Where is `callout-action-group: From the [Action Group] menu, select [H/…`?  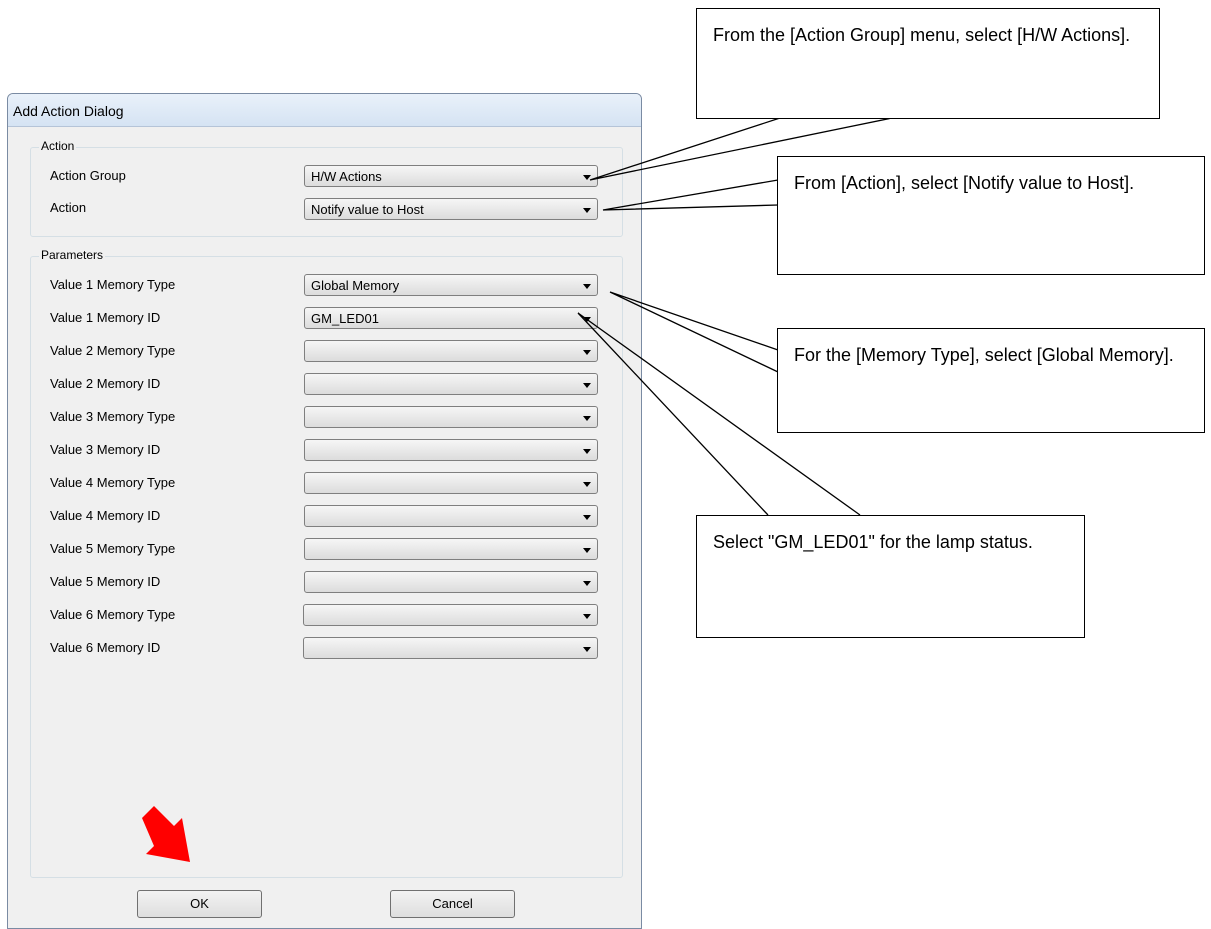 callout-action-group: From the [Action Group] menu, select [H/… is located at coordinates (928, 63).